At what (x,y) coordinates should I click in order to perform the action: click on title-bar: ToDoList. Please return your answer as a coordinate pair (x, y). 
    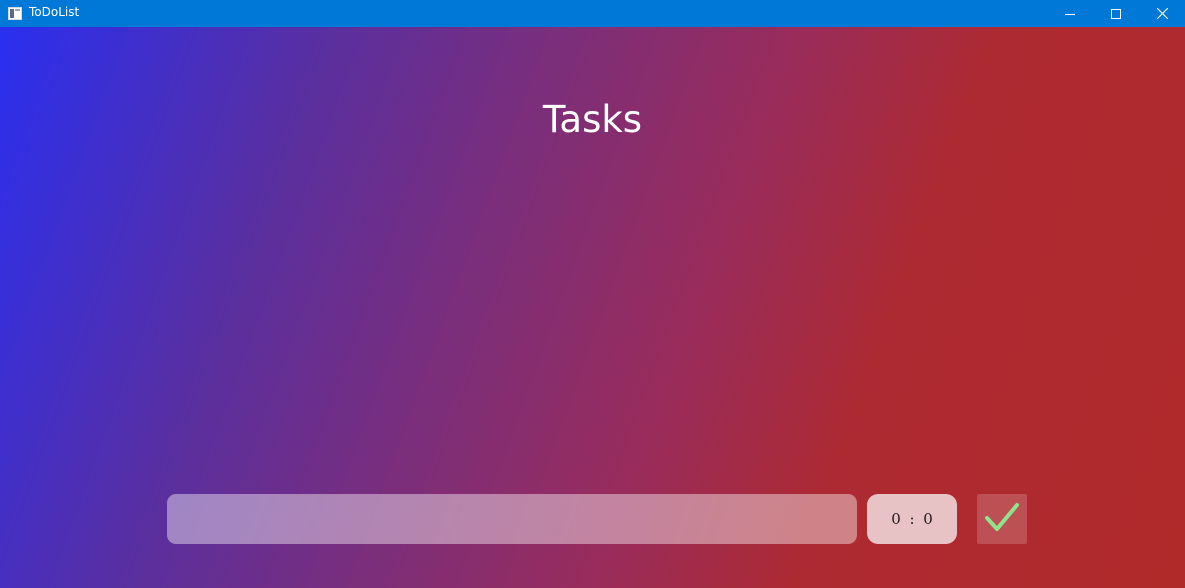
    Looking at the image, I should click on (592, 13).